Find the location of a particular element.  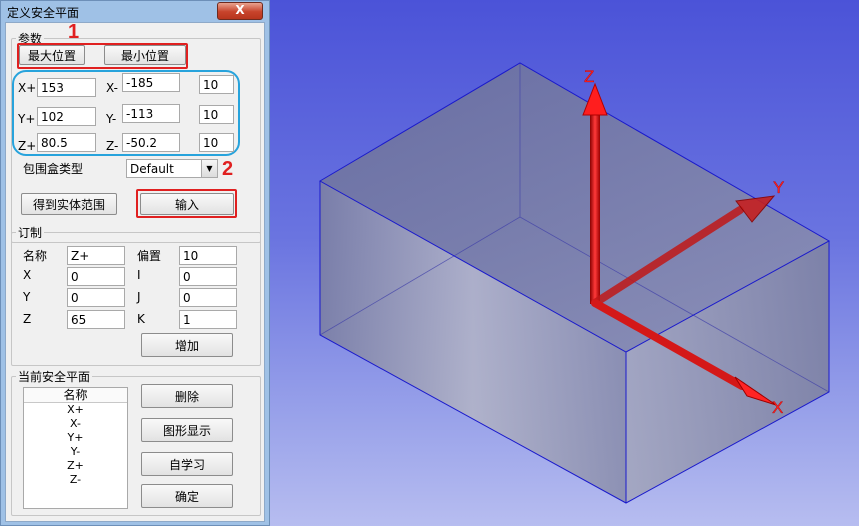

j-label: J is located at coordinates (139, 297).